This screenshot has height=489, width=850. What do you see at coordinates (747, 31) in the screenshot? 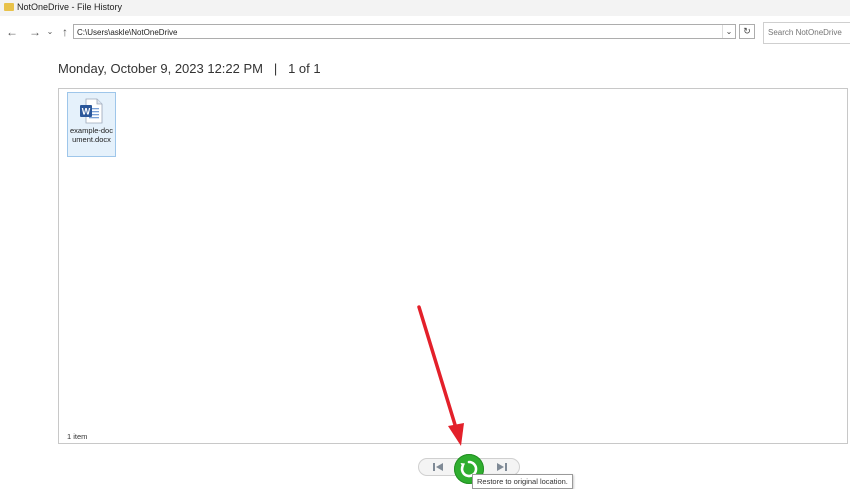
I see `refresh-icon: ↻` at bounding box center [747, 31].